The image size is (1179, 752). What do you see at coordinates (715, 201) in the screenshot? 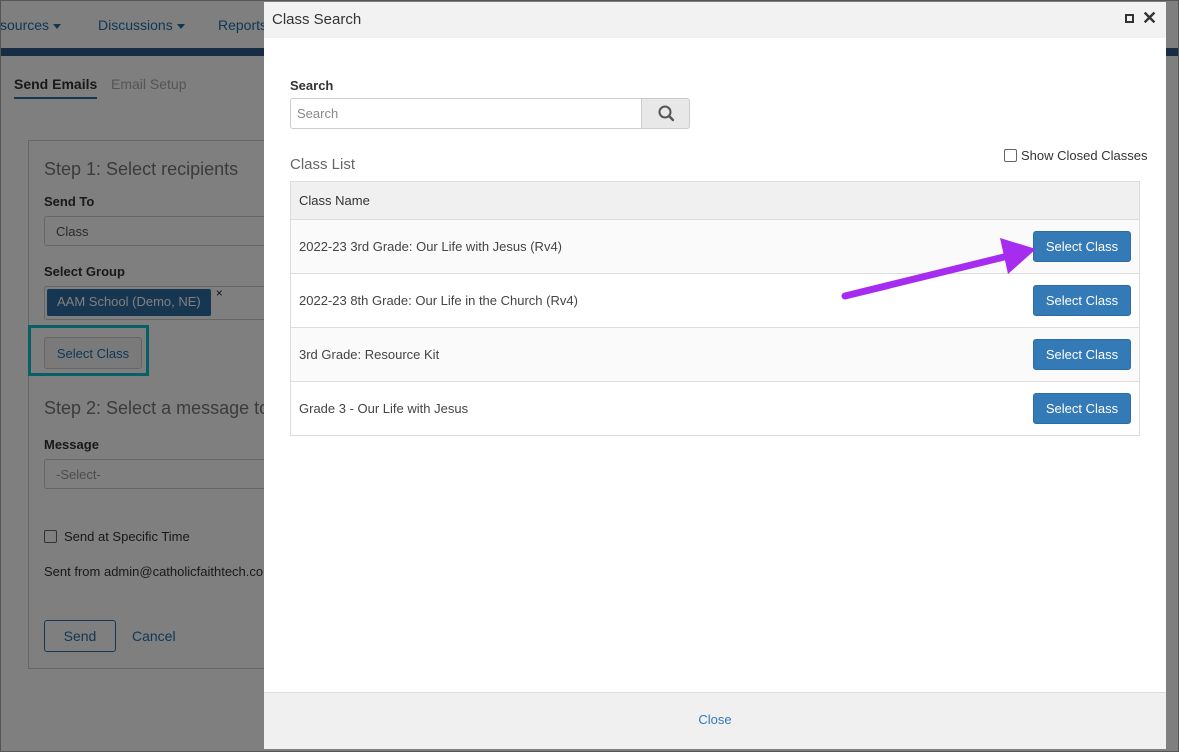
I see `column-header-class-name: Class Name` at bounding box center [715, 201].